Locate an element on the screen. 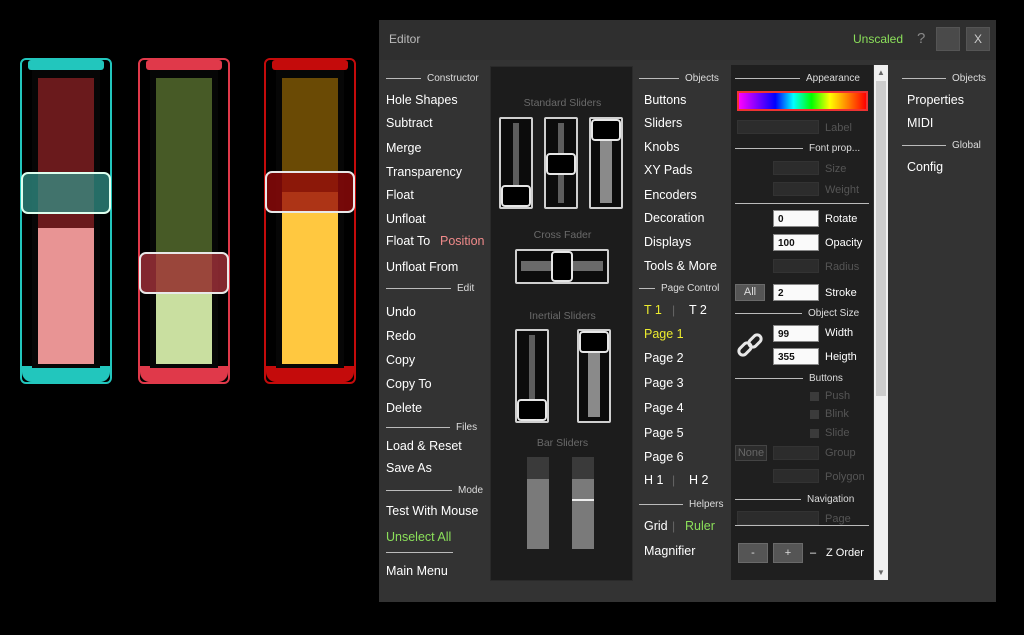 The height and width of the screenshot is (635, 1024). label-field is located at coordinates (778, 127).